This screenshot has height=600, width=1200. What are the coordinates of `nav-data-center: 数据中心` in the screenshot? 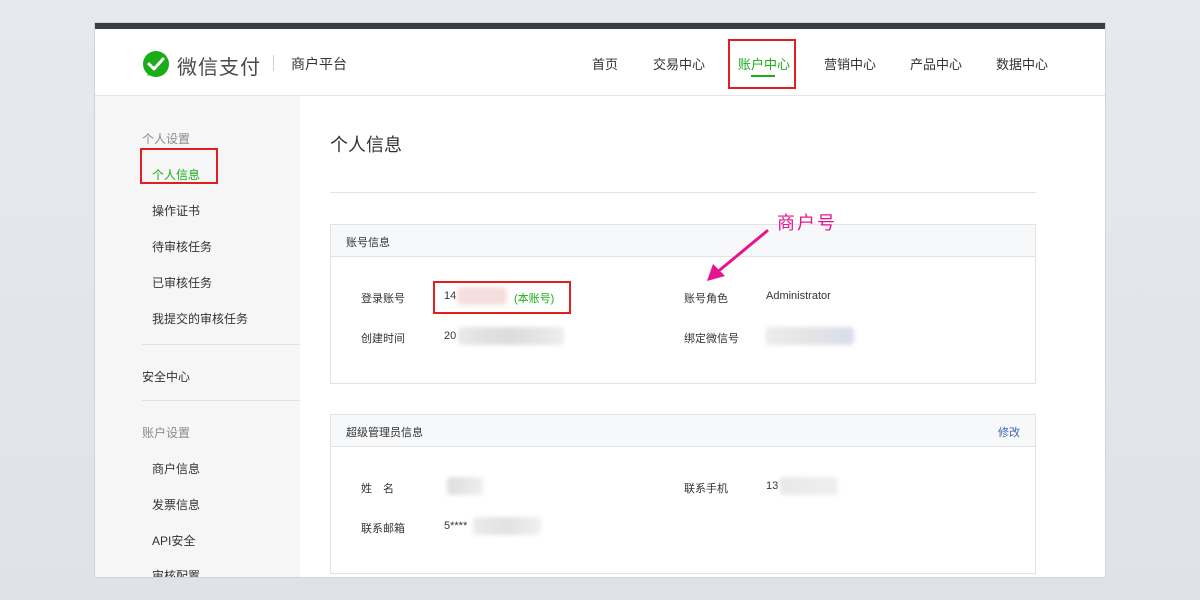 It's located at (1022, 63).